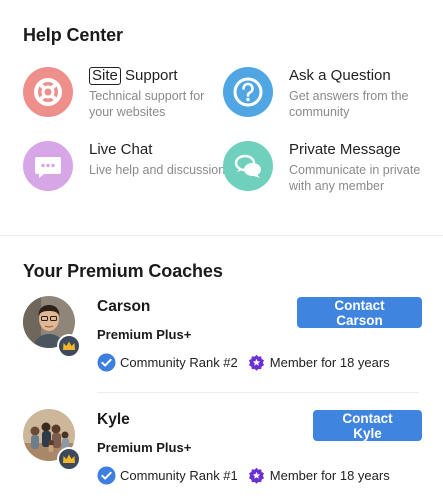 This screenshot has width=443, height=502. I want to click on section-divider, so click(221, 235).